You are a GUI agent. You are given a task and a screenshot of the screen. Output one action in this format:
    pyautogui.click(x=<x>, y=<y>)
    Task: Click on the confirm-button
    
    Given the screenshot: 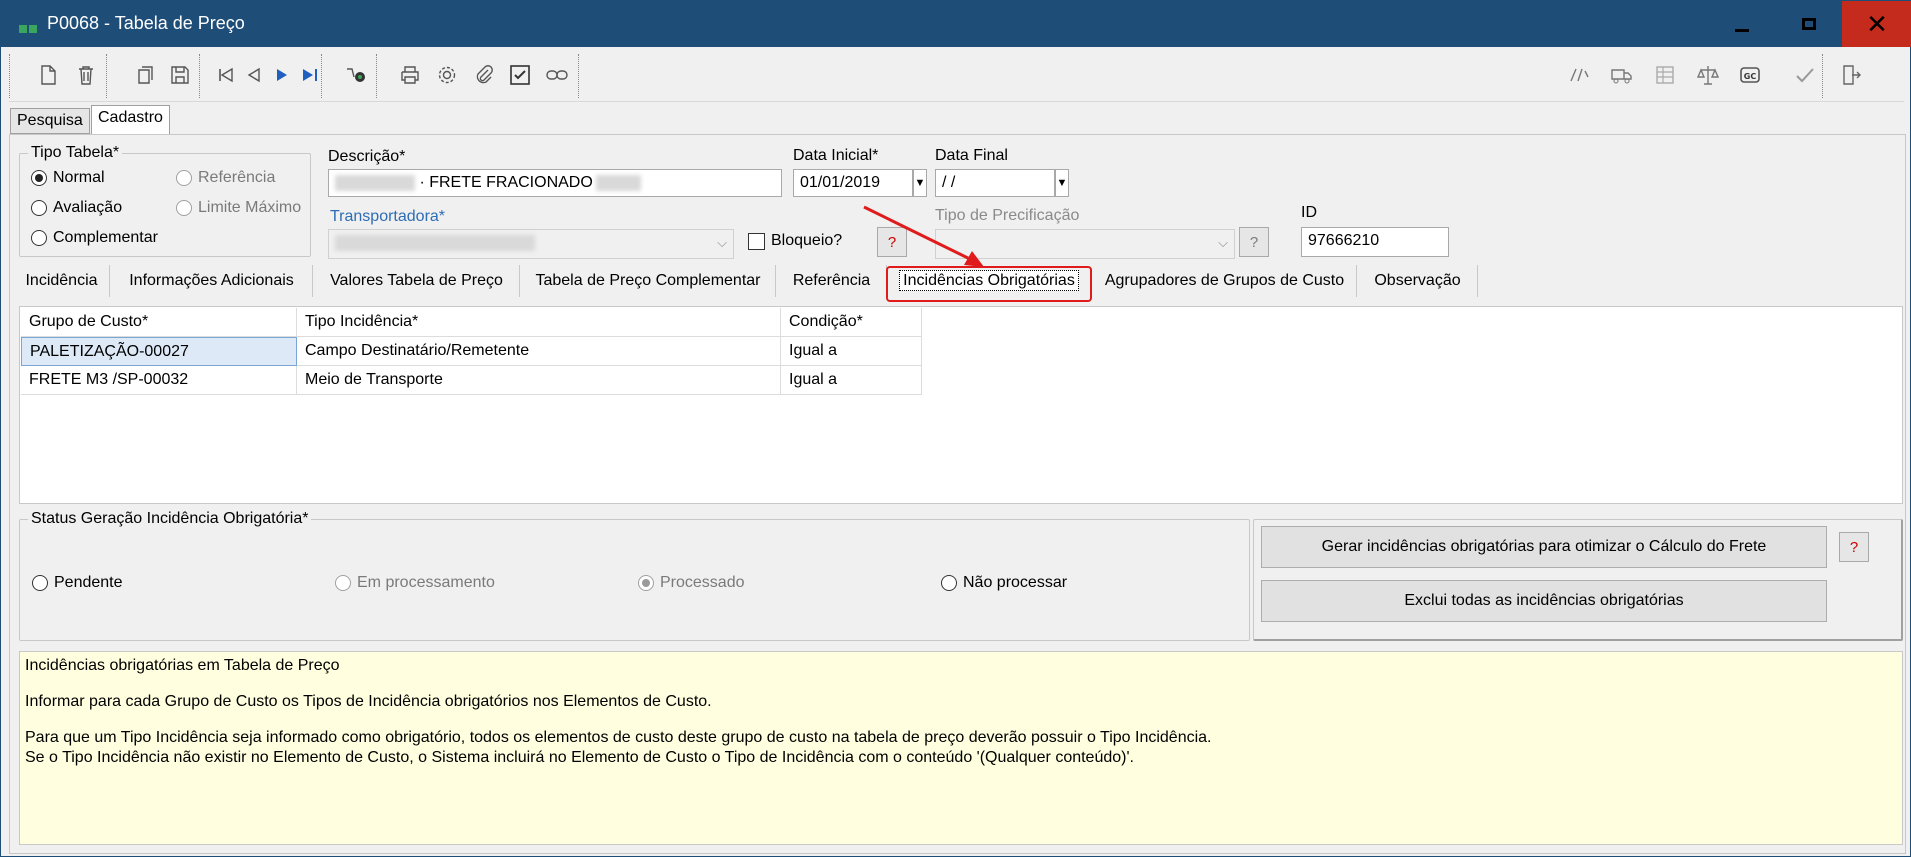 What is the action you would take?
    pyautogui.click(x=520, y=75)
    